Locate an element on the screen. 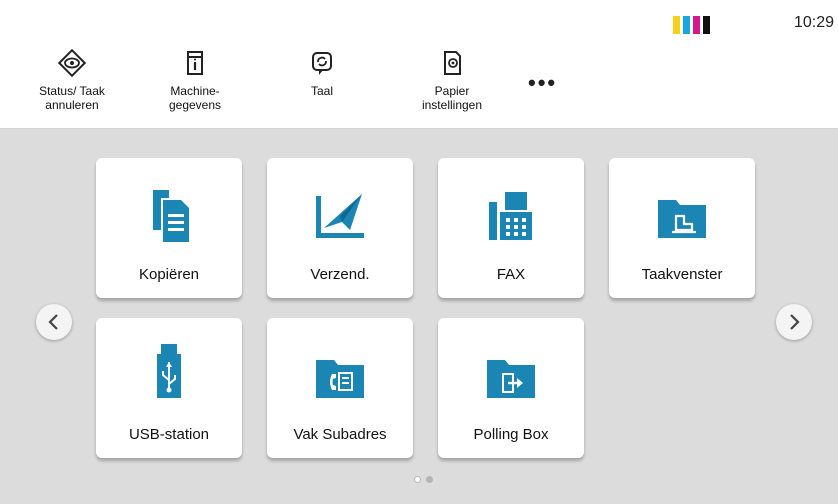 Image resolution: width=838 pixels, height=504 pixels. tile-fax-label: FAX is located at coordinates (511, 274).